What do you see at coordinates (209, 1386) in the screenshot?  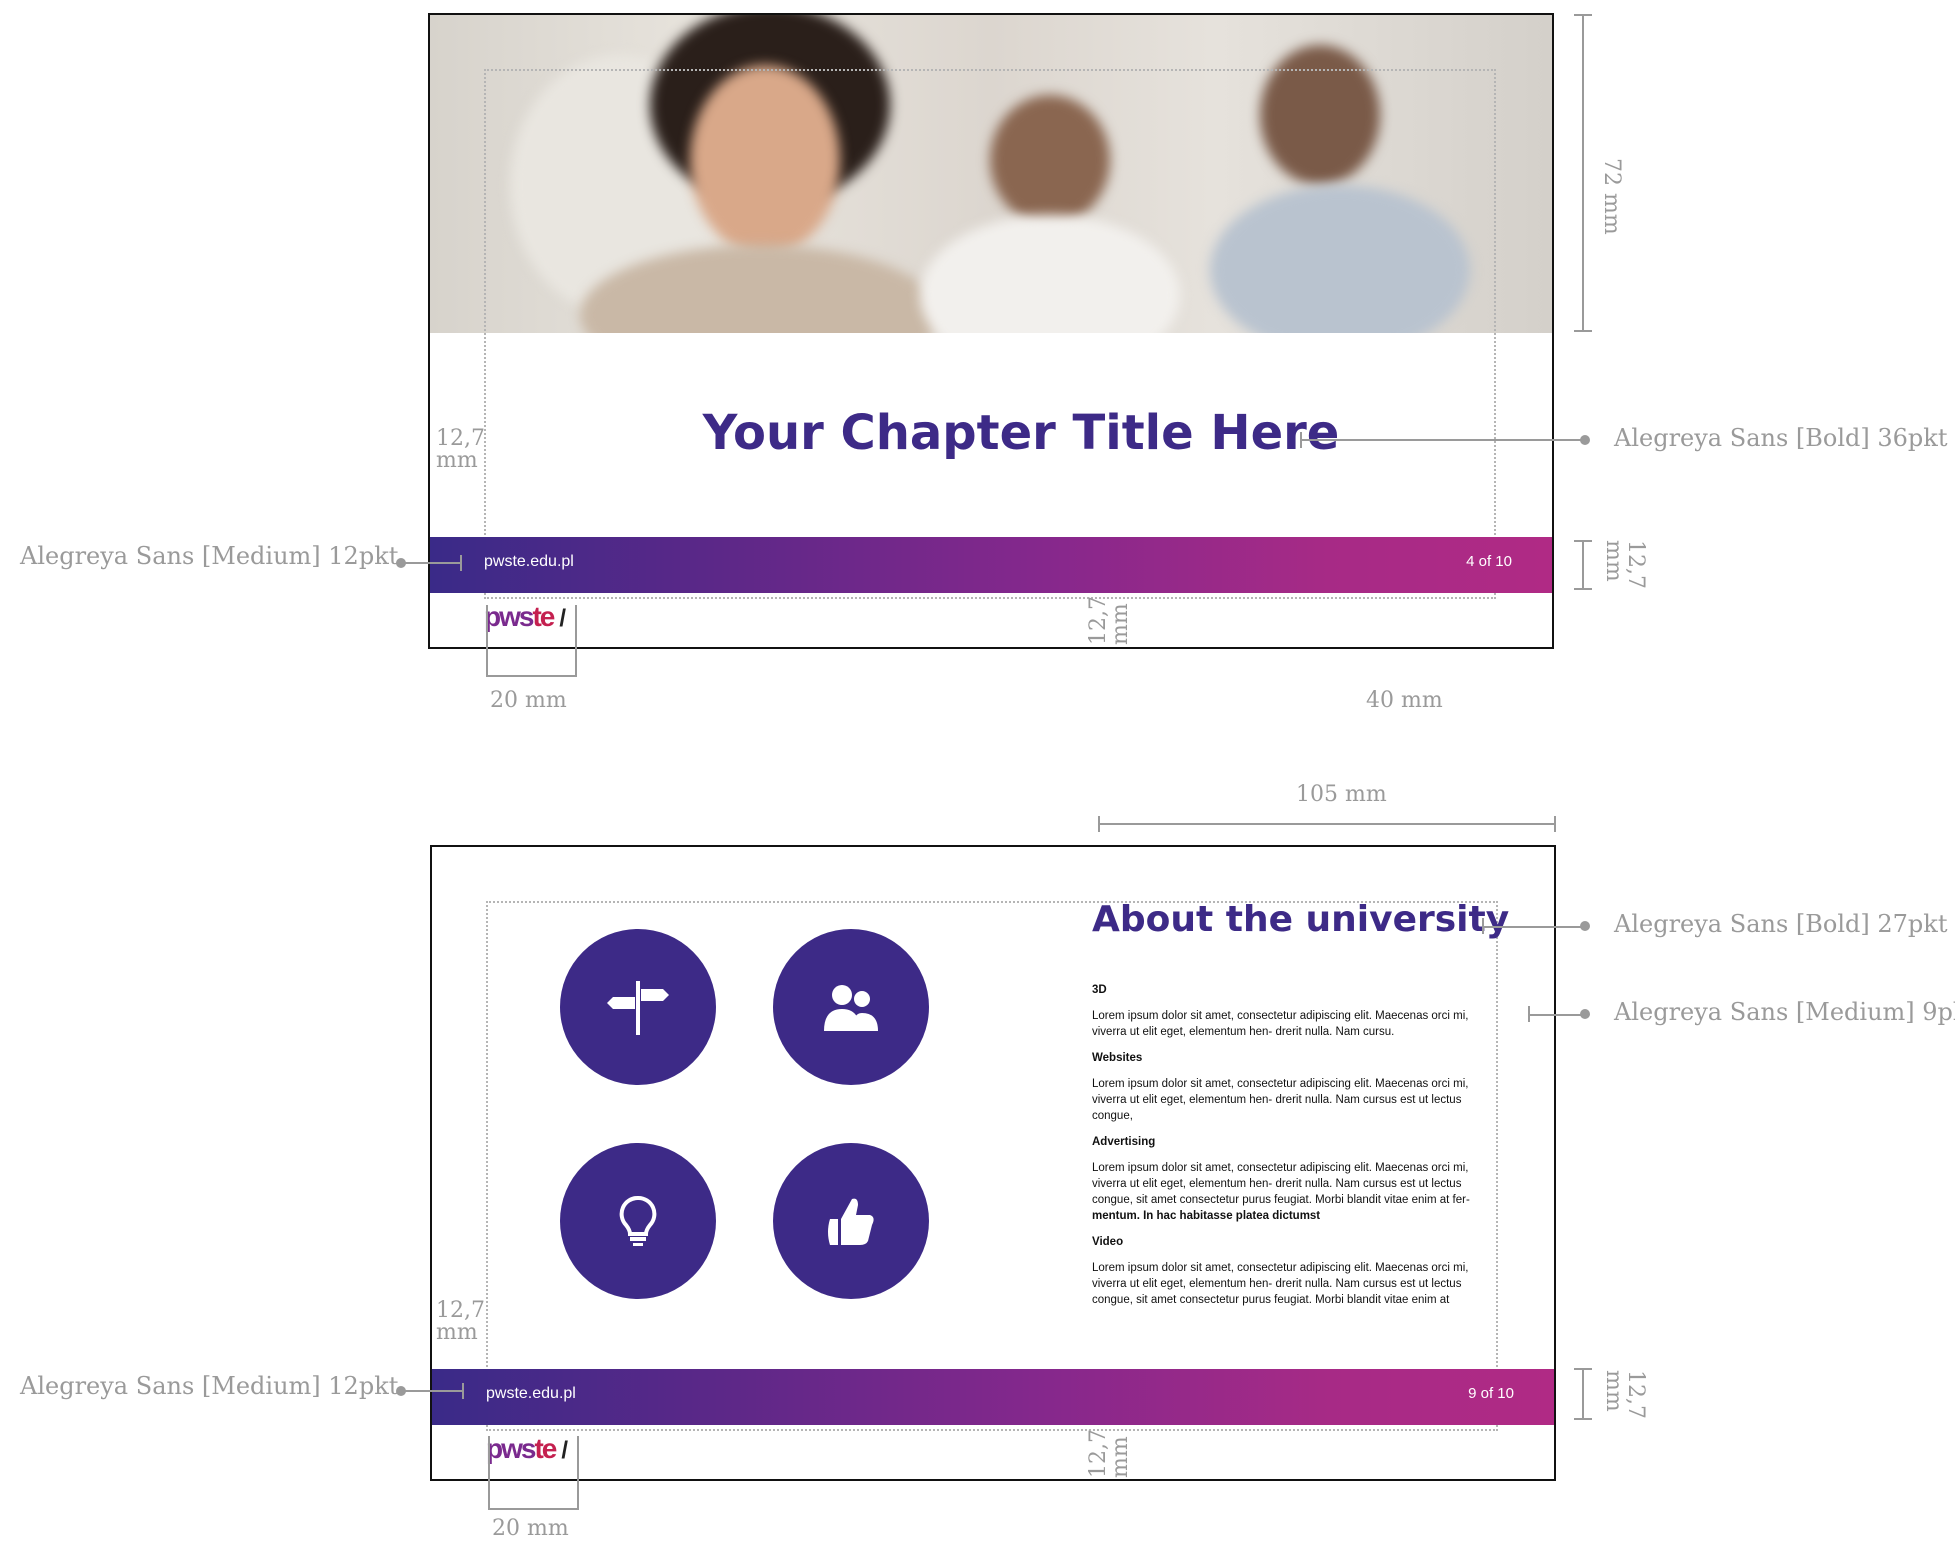 I see `footer-font-annotation-2: Alegreya Sans [Medium] 12pkt` at bounding box center [209, 1386].